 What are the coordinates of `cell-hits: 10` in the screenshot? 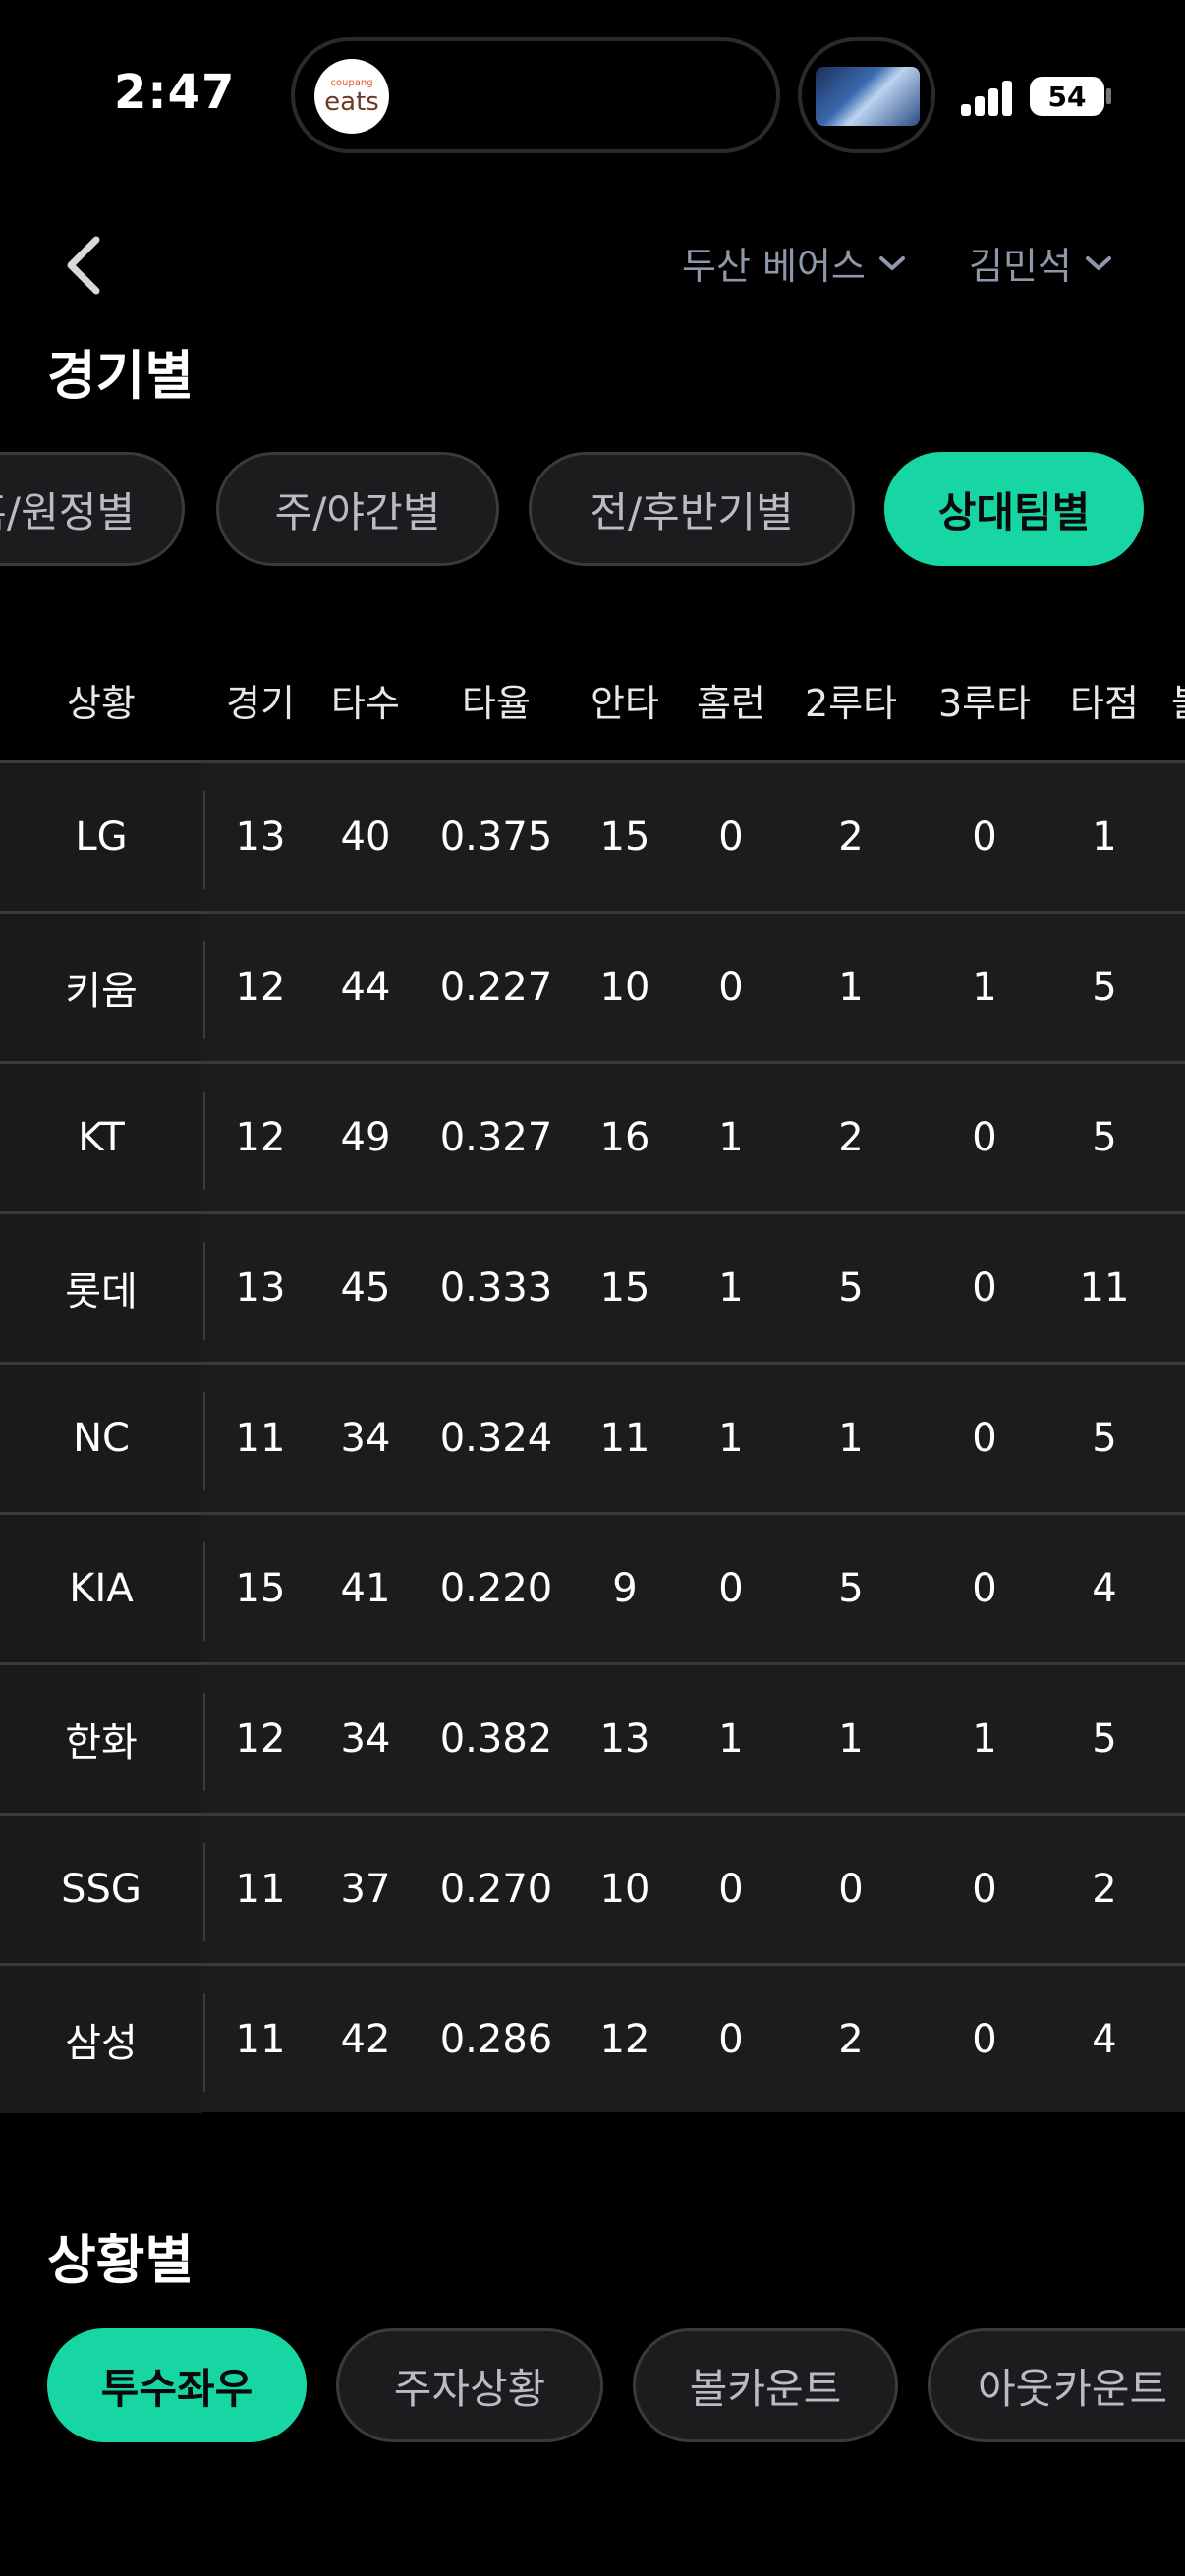 It's located at (625, 987).